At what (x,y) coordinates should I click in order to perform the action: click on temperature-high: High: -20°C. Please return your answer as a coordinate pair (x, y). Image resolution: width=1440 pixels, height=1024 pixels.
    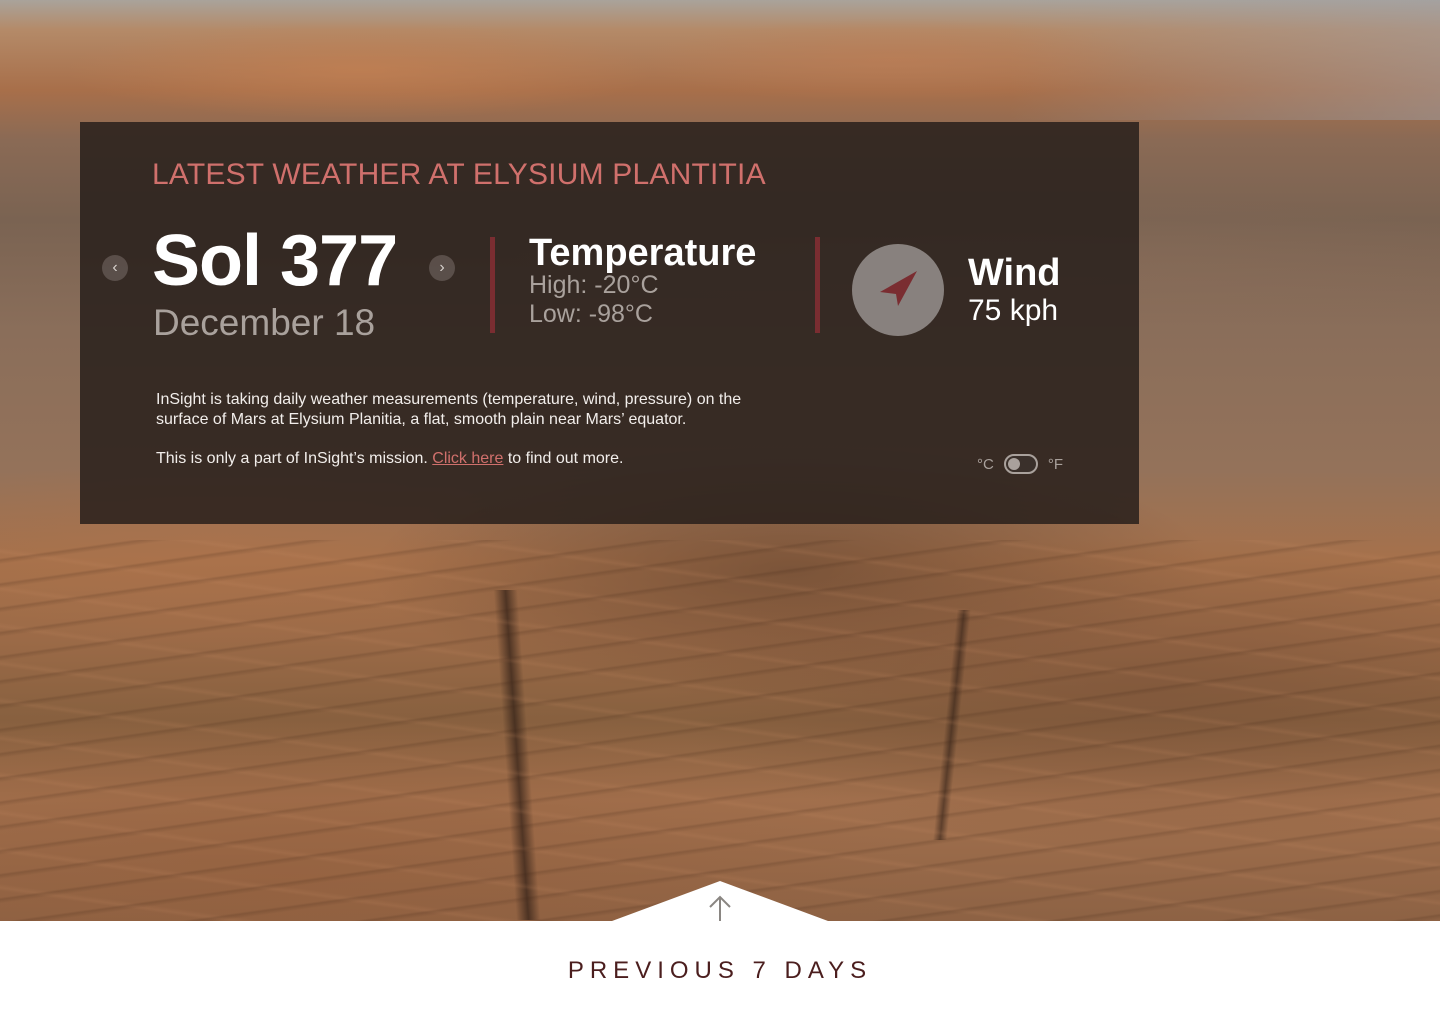
    Looking at the image, I should click on (594, 285).